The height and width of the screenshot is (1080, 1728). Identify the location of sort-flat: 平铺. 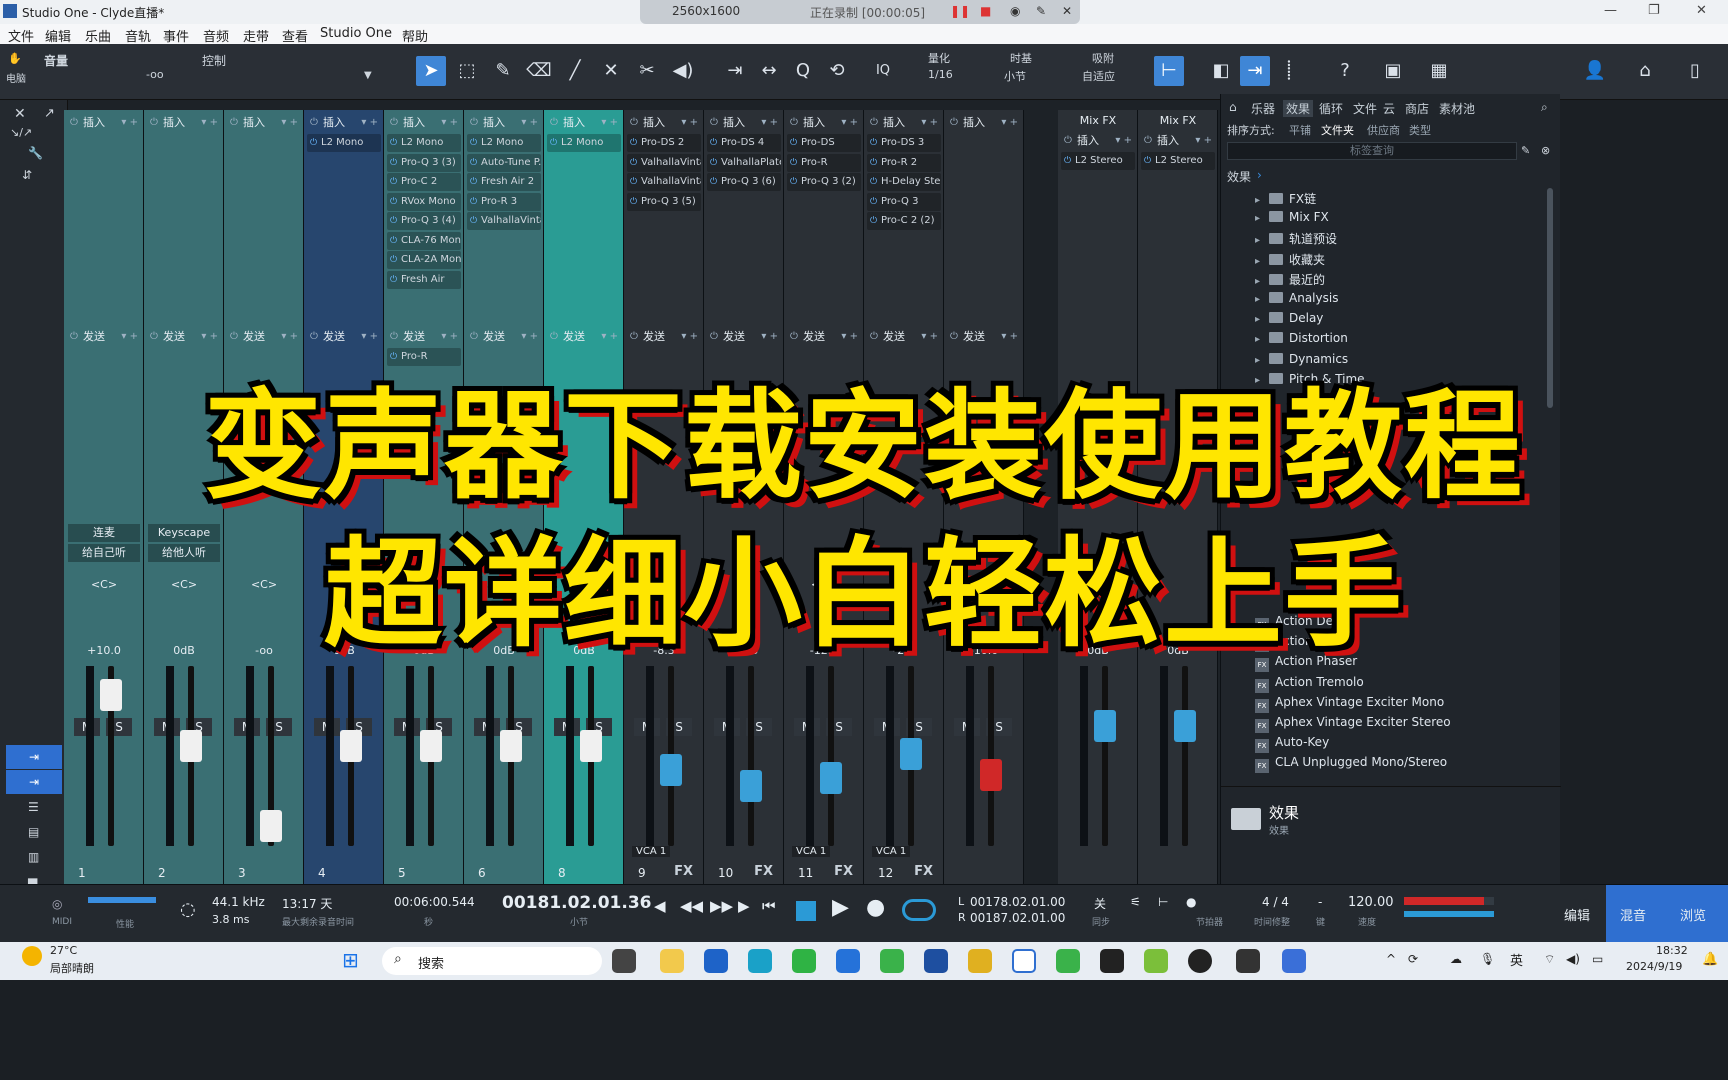
(1300, 130).